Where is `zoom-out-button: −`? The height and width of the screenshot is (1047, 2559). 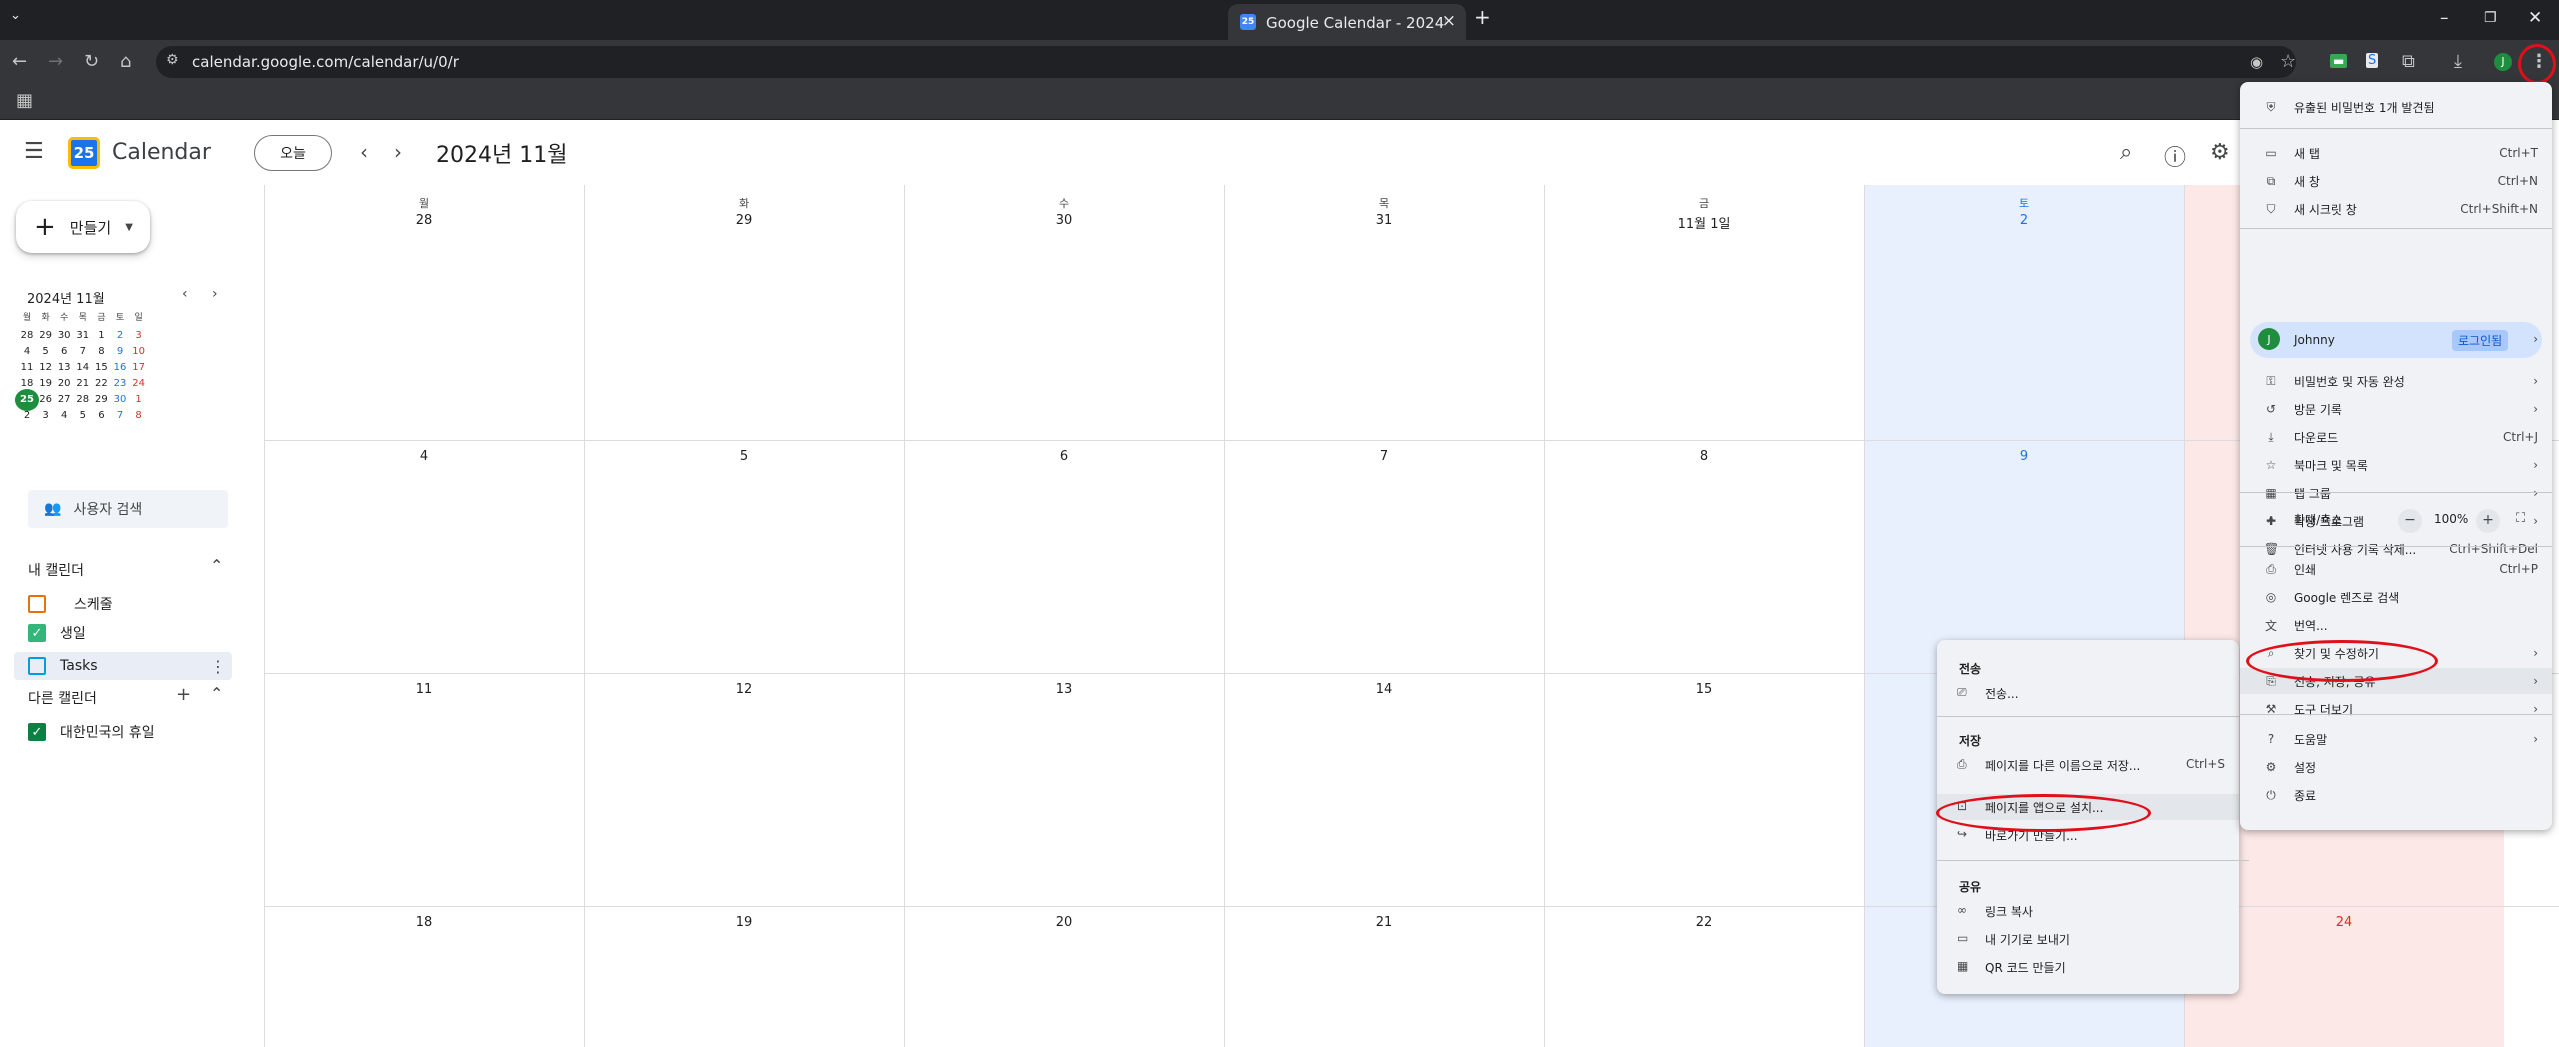 zoom-out-button: − is located at coordinates (2410, 521).